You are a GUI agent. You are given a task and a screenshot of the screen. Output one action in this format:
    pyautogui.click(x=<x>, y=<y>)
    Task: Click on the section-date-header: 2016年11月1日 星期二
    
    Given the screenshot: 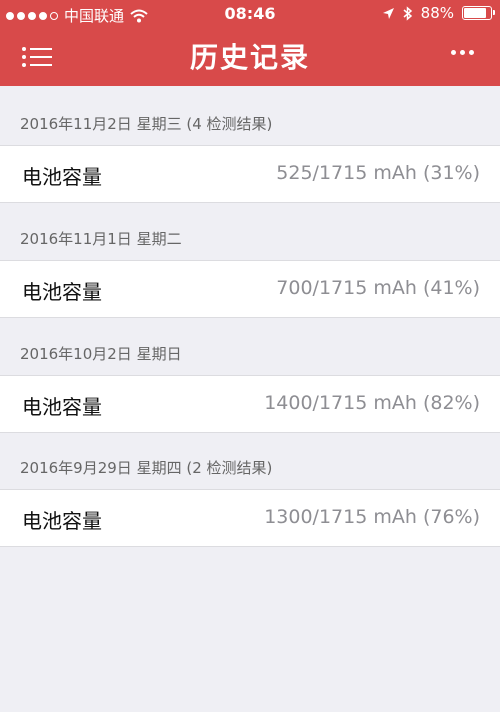 What is the action you would take?
    pyautogui.click(x=101, y=239)
    